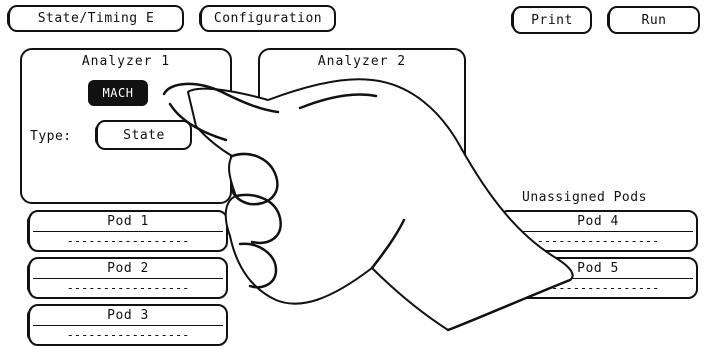 The height and width of the screenshot is (353, 708). Describe the element at coordinates (128, 315) in the screenshot. I see `pod-3-label: Pod 3` at that location.